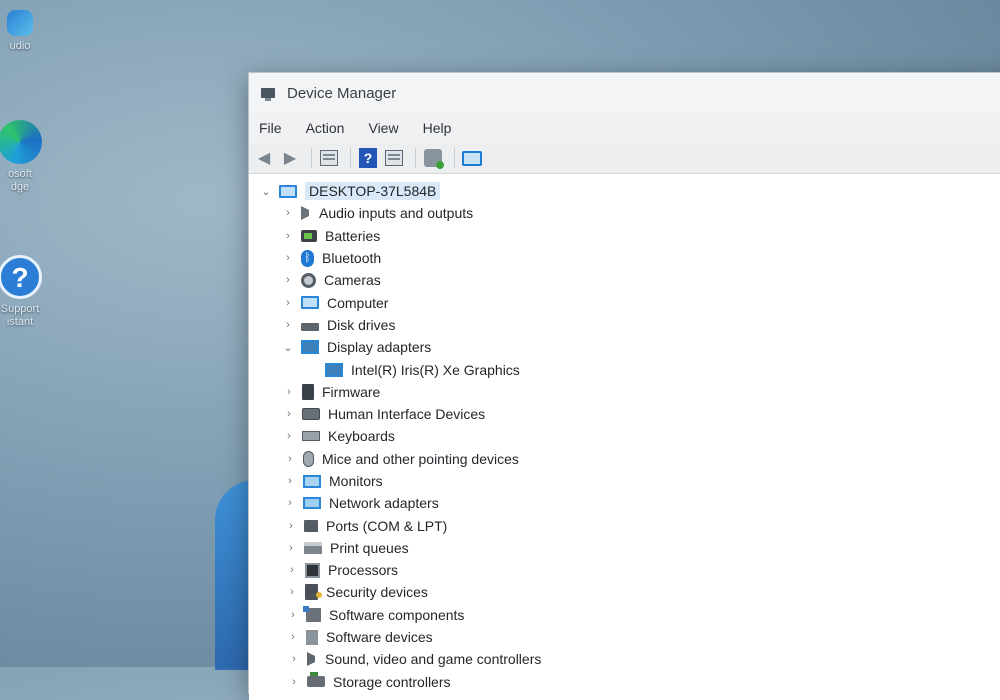  Describe the element at coordinates (363, 570) in the screenshot. I see `tree-item-label: Processors` at that location.